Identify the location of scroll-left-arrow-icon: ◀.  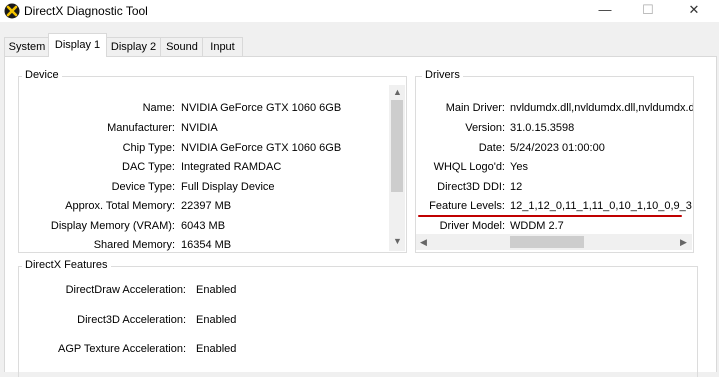
(423, 242).